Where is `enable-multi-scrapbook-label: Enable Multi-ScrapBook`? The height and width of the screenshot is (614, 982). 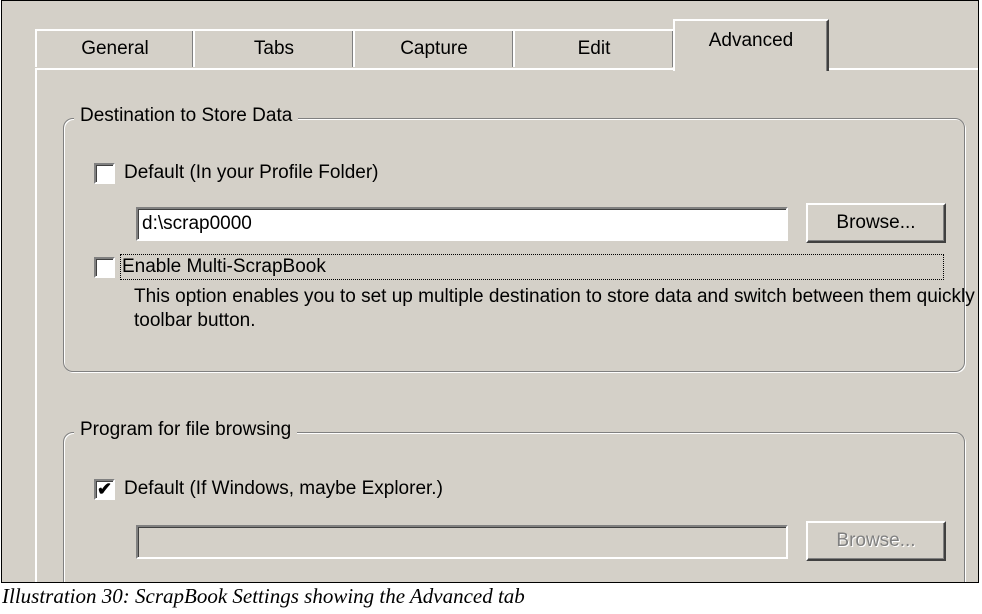 enable-multi-scrapbook-label: Enable Multi-ScrapBook is located at coordinates (532, 267).